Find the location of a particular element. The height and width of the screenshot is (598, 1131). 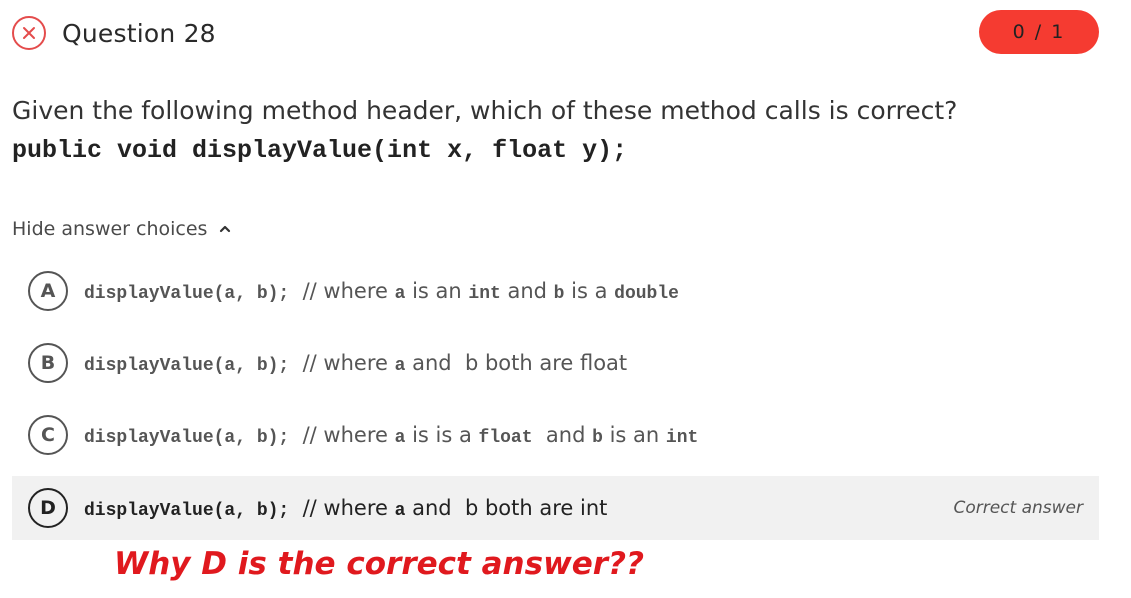

correct-answer-label: Correct answer is located at coordinates (1018, 508).